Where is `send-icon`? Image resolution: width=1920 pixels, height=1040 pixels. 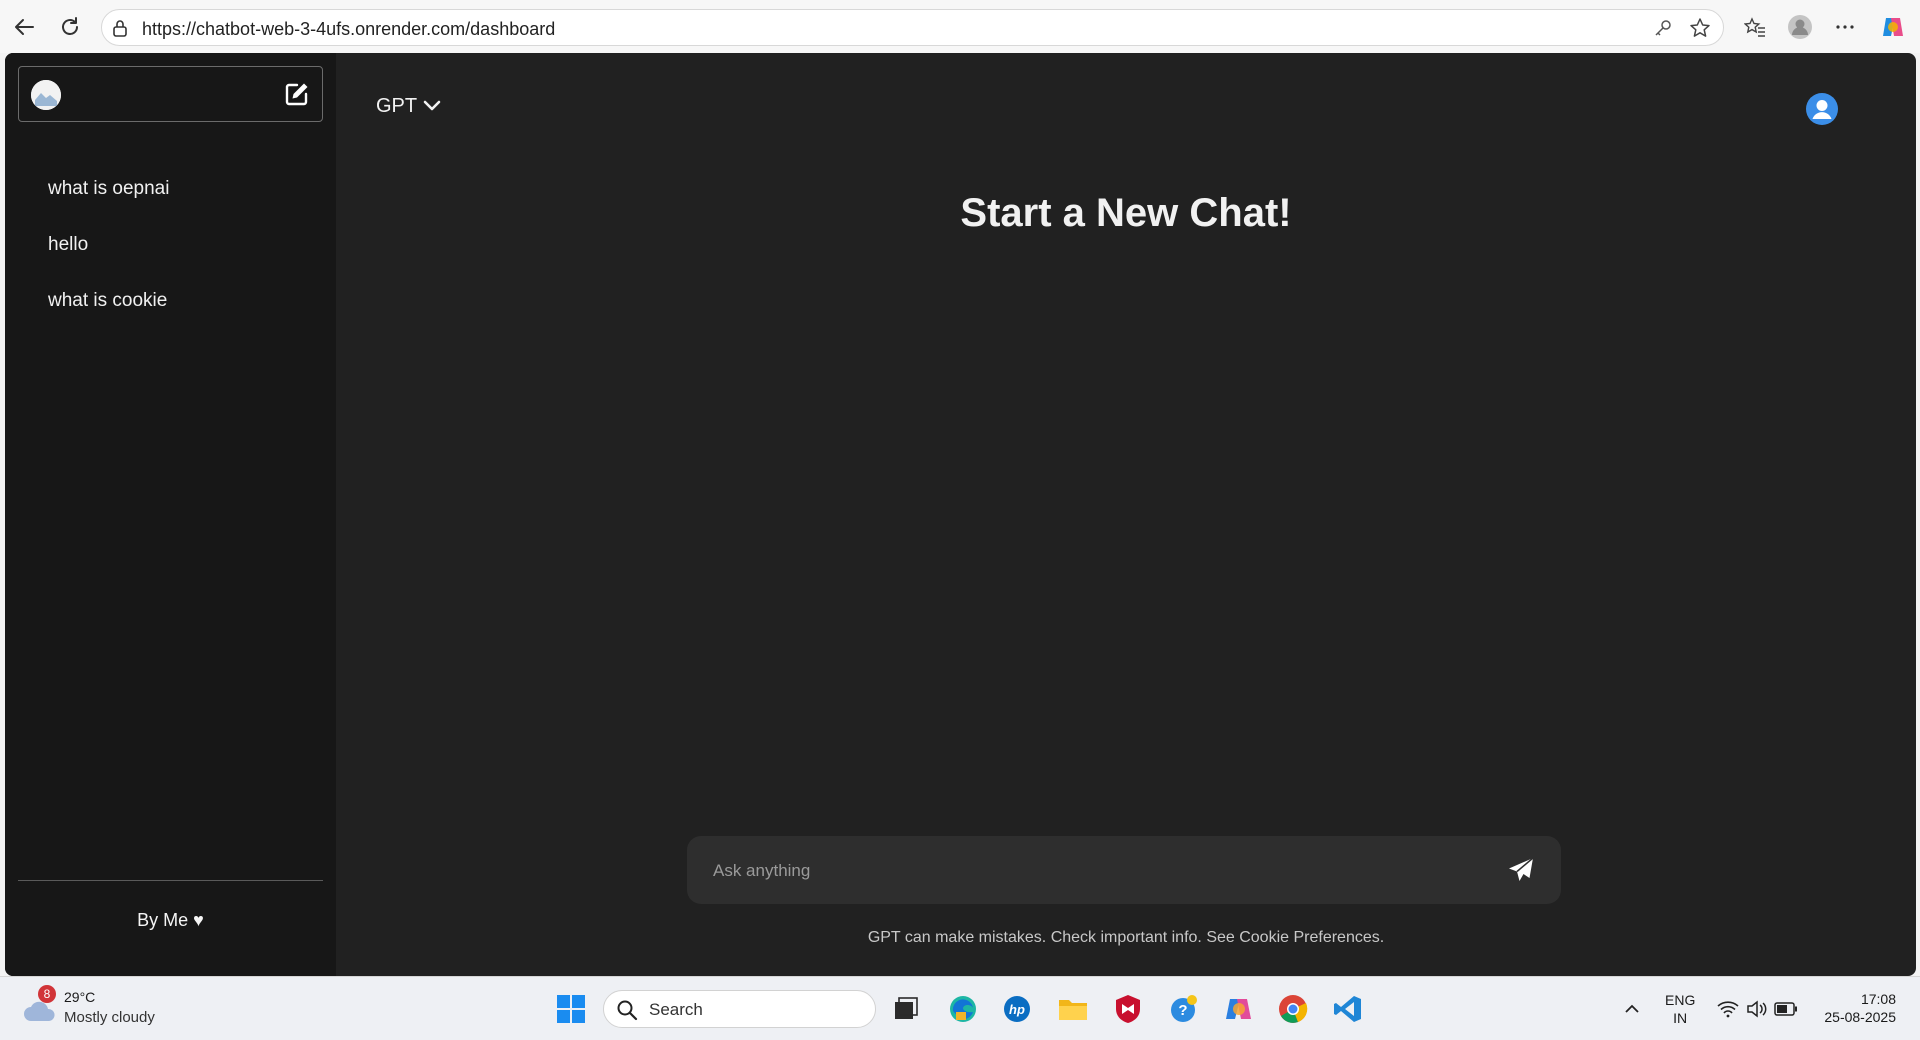
send-icon is located at coordinates (1521, 870).